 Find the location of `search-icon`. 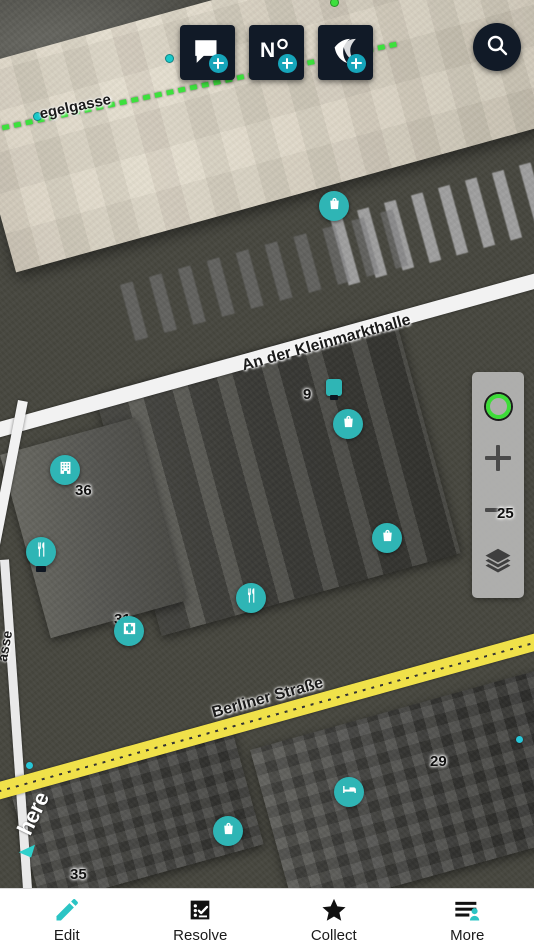

search-icon is located at coordinates (497, 47).